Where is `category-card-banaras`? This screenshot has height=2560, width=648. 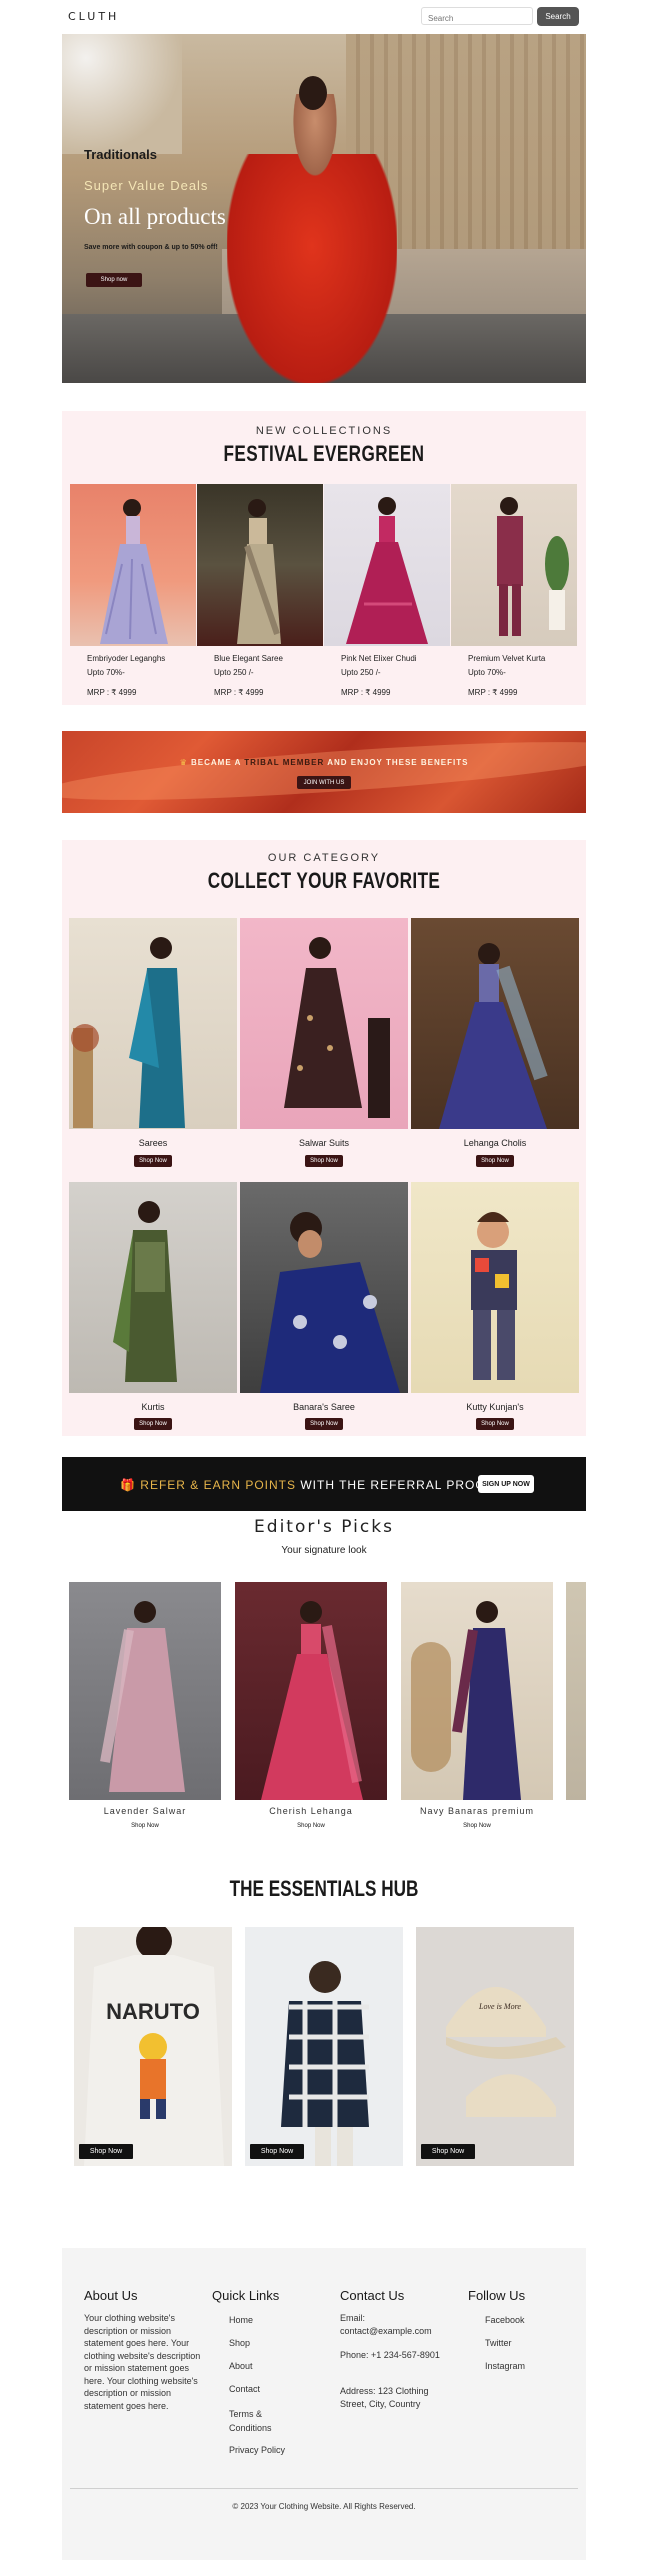
category-card-banaras is located at coordinates (324, 1287).